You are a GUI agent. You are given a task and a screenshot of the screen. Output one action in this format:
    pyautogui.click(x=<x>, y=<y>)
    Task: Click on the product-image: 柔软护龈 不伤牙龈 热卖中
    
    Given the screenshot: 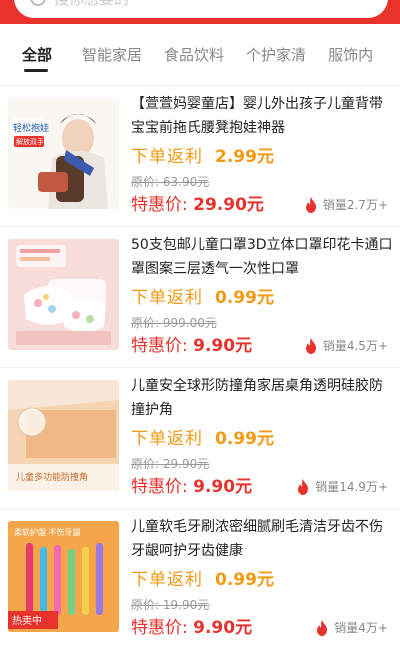 What is the action you would take?
    pyautogui.click(x=63, y=576)
    